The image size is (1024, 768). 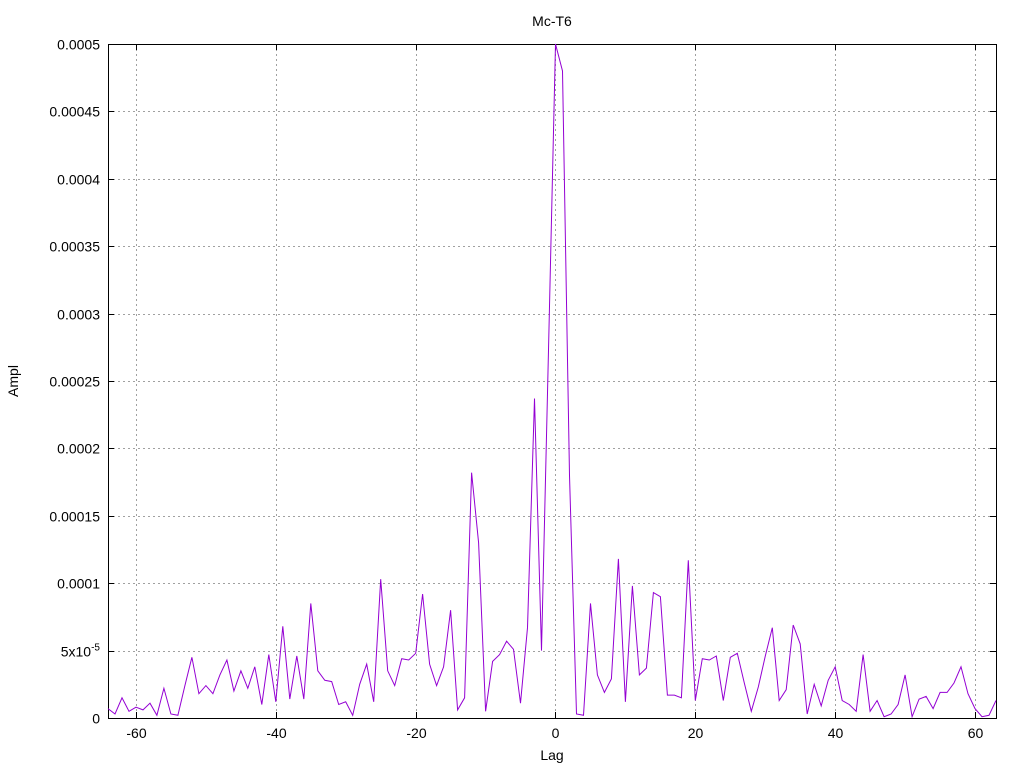 I want to click on x-tick-label: 60, so click(x=976, y=733).